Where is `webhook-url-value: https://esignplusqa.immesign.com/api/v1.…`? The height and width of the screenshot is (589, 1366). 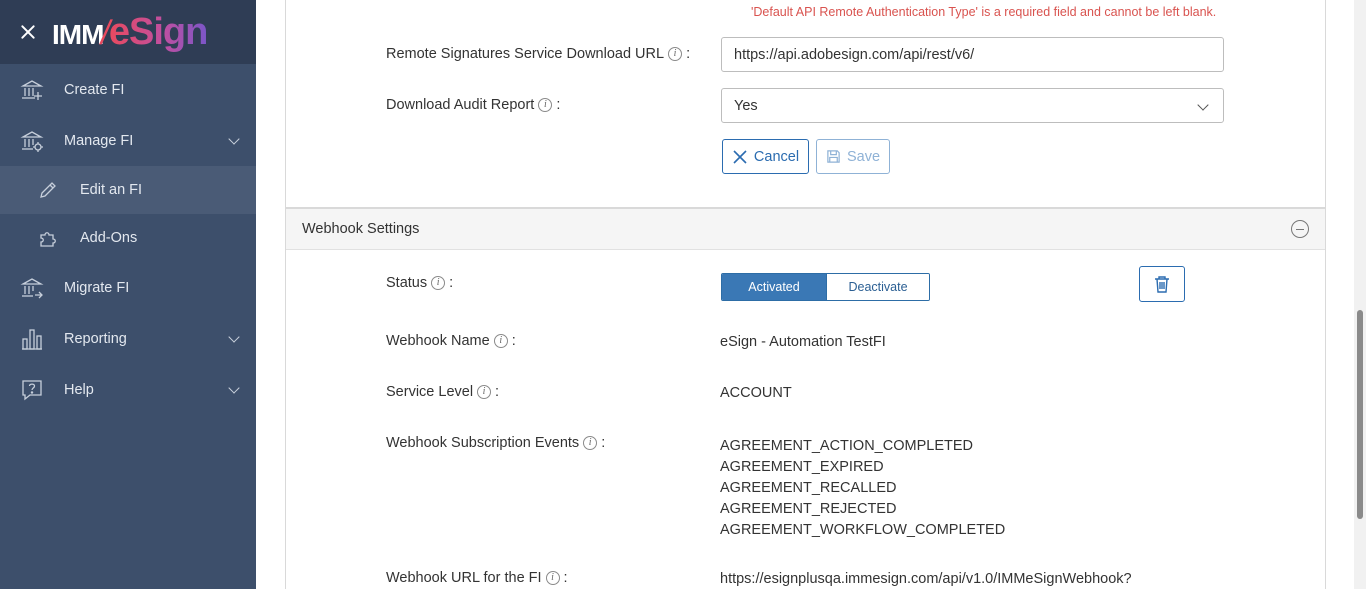 webhook-url-value: https://esignplusqa.immesign.com/api/v1.… is located at coordinates (926, 579).